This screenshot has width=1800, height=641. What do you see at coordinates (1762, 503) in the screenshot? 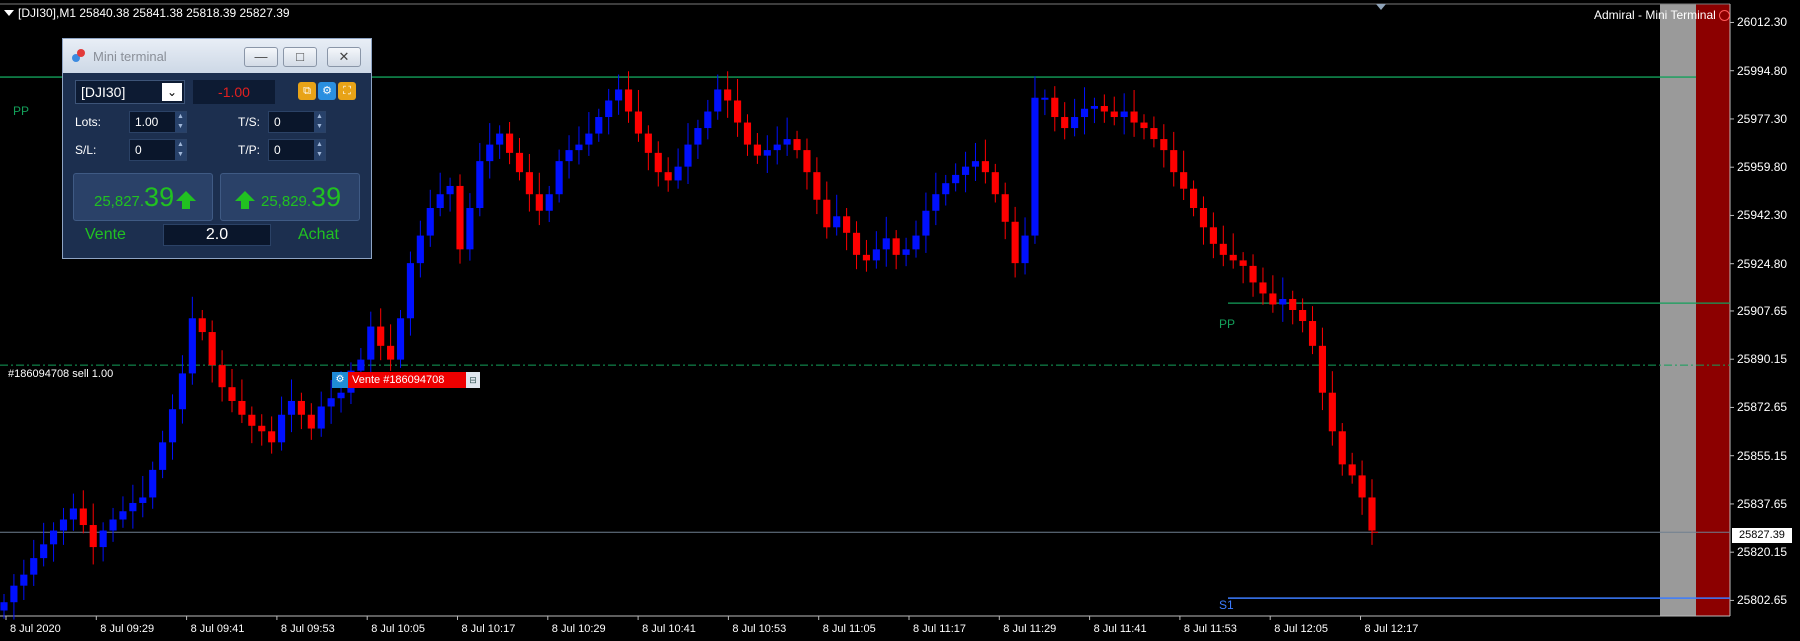
I see `y-tick-label: 25837.65` at bounding box center [1762, 503].